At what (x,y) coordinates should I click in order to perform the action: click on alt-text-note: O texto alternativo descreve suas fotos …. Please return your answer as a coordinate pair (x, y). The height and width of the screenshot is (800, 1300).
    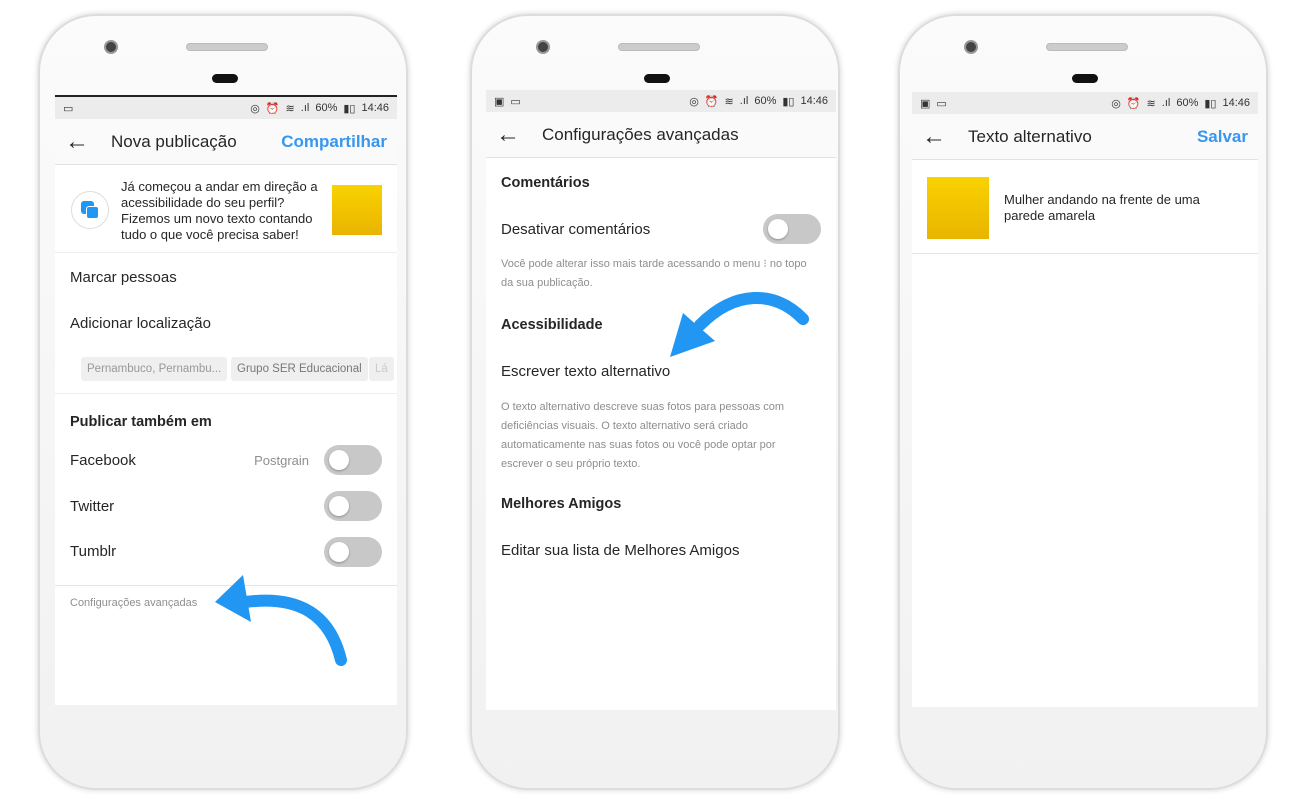
    Looking at the image, I should click on (643, 435).